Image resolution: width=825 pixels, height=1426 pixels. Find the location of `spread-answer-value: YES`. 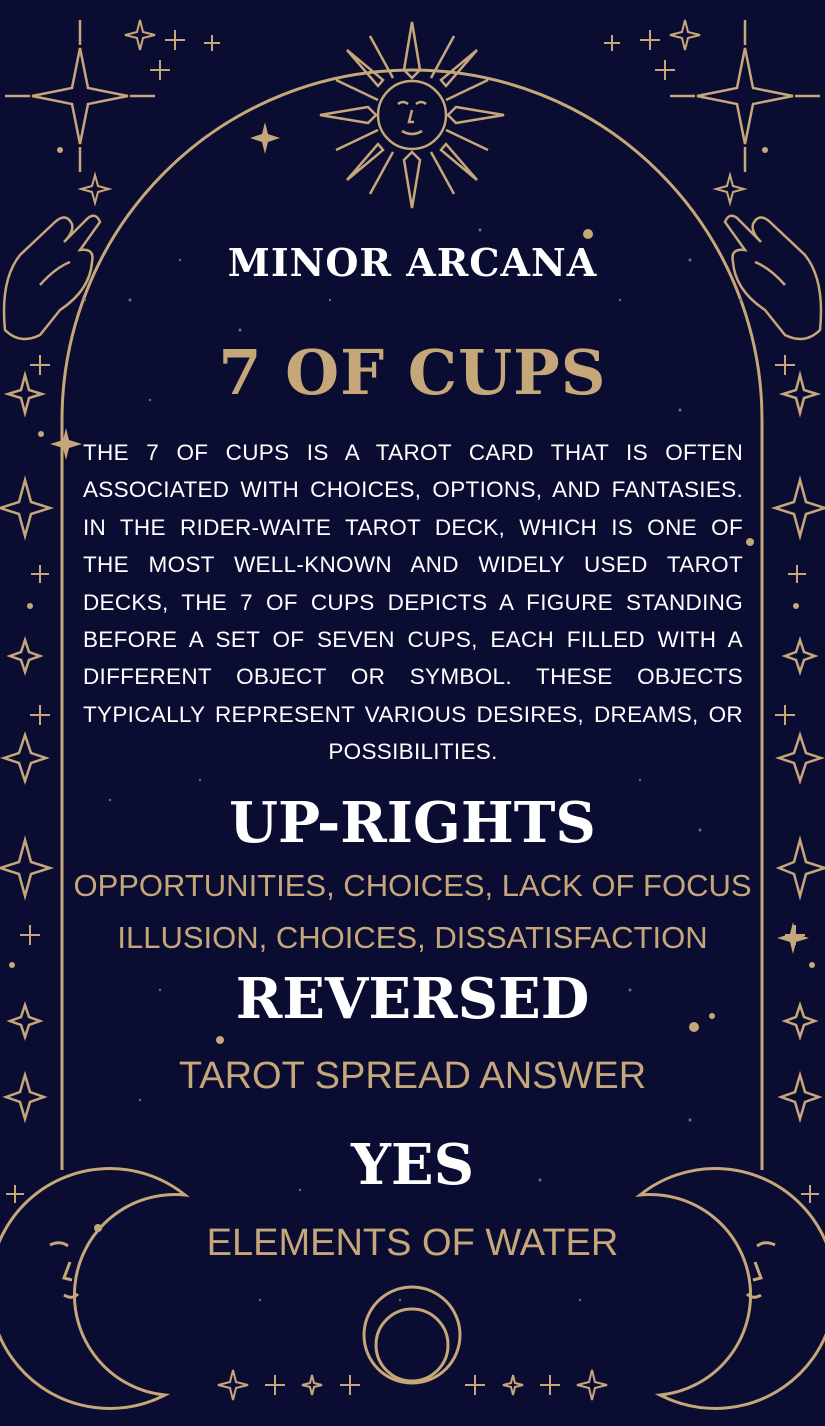

spread-answer-value: YES is located at coordinates (412, 1165).